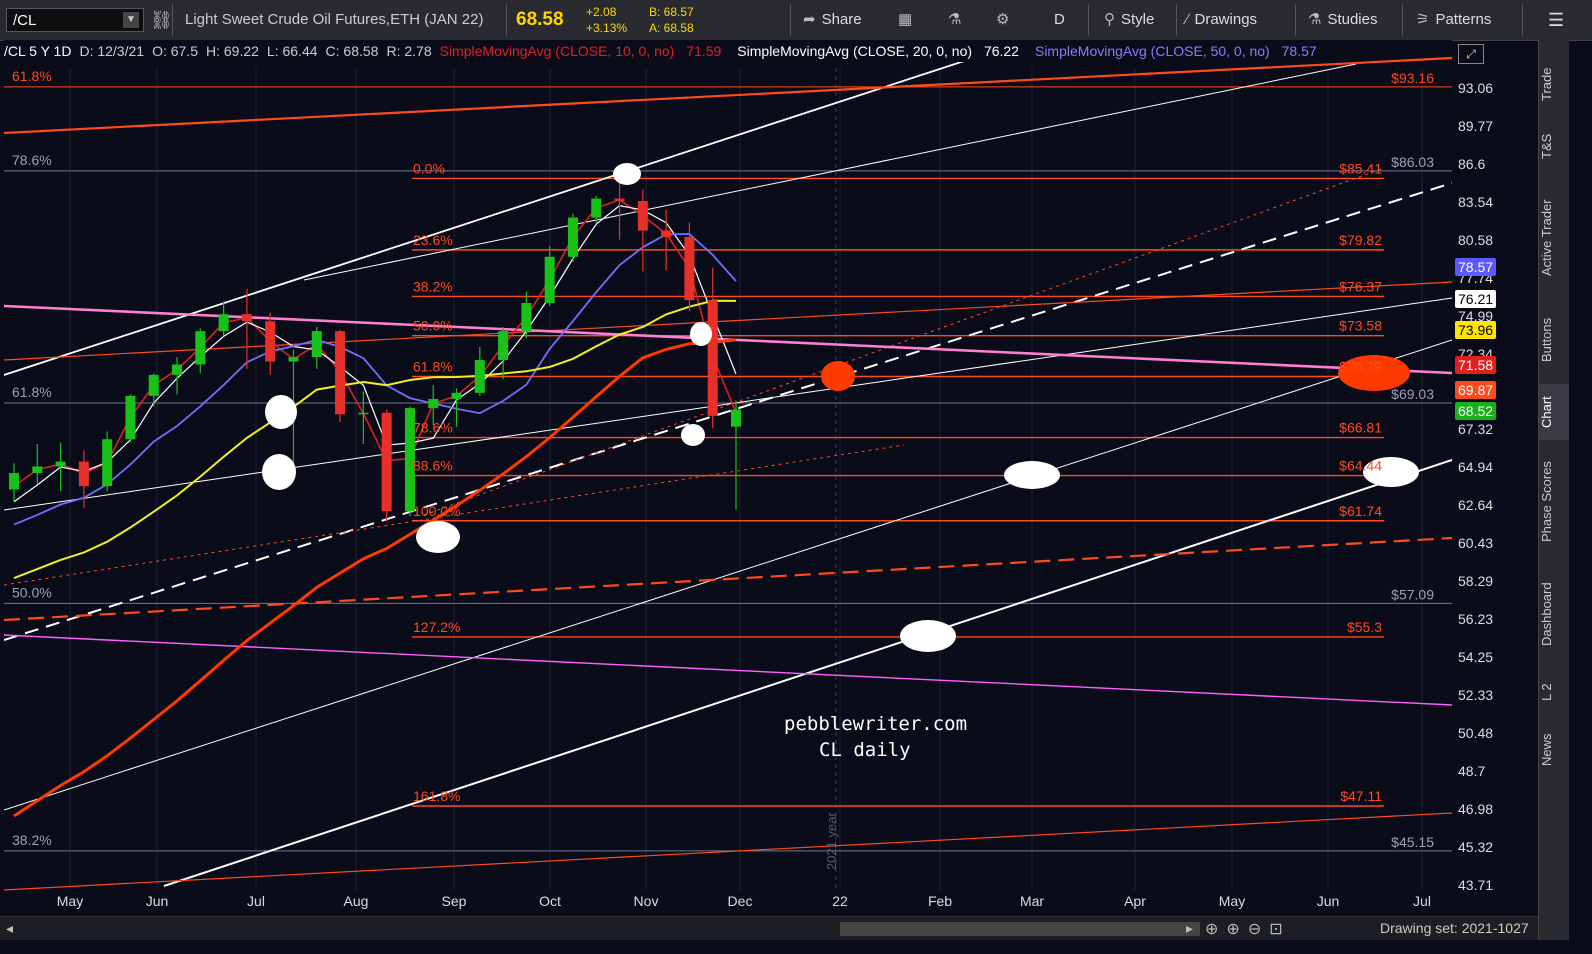 This screenshot has width=1592, height=954. What do you see at coordinates (671, 12) in the screenshot?
I see `bid-price: B: 68.57` at bounding box center [671, 12].